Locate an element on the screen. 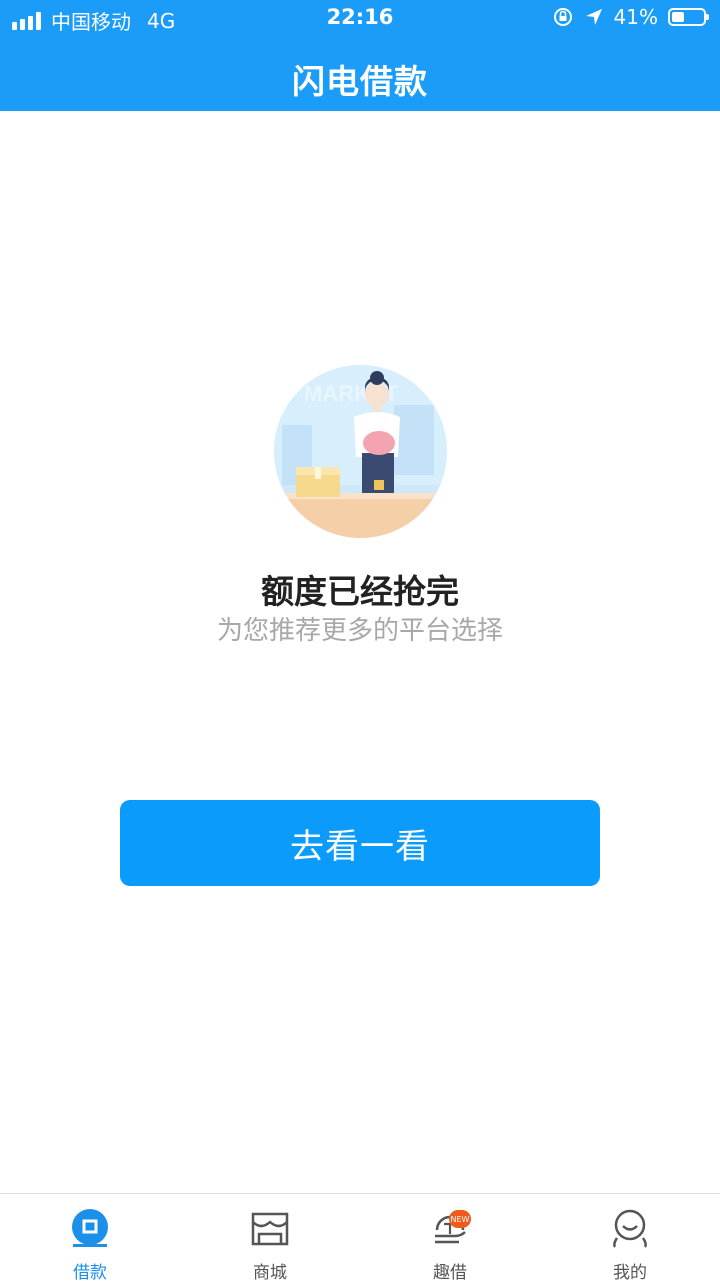  tab-loan: 借款 is located at coordinates (90, 1238).